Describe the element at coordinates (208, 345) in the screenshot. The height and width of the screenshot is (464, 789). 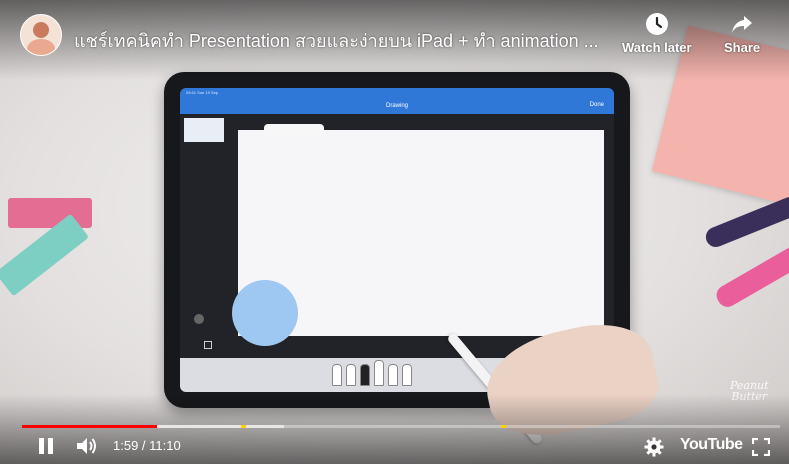
I see `add-square-icon` at that location.